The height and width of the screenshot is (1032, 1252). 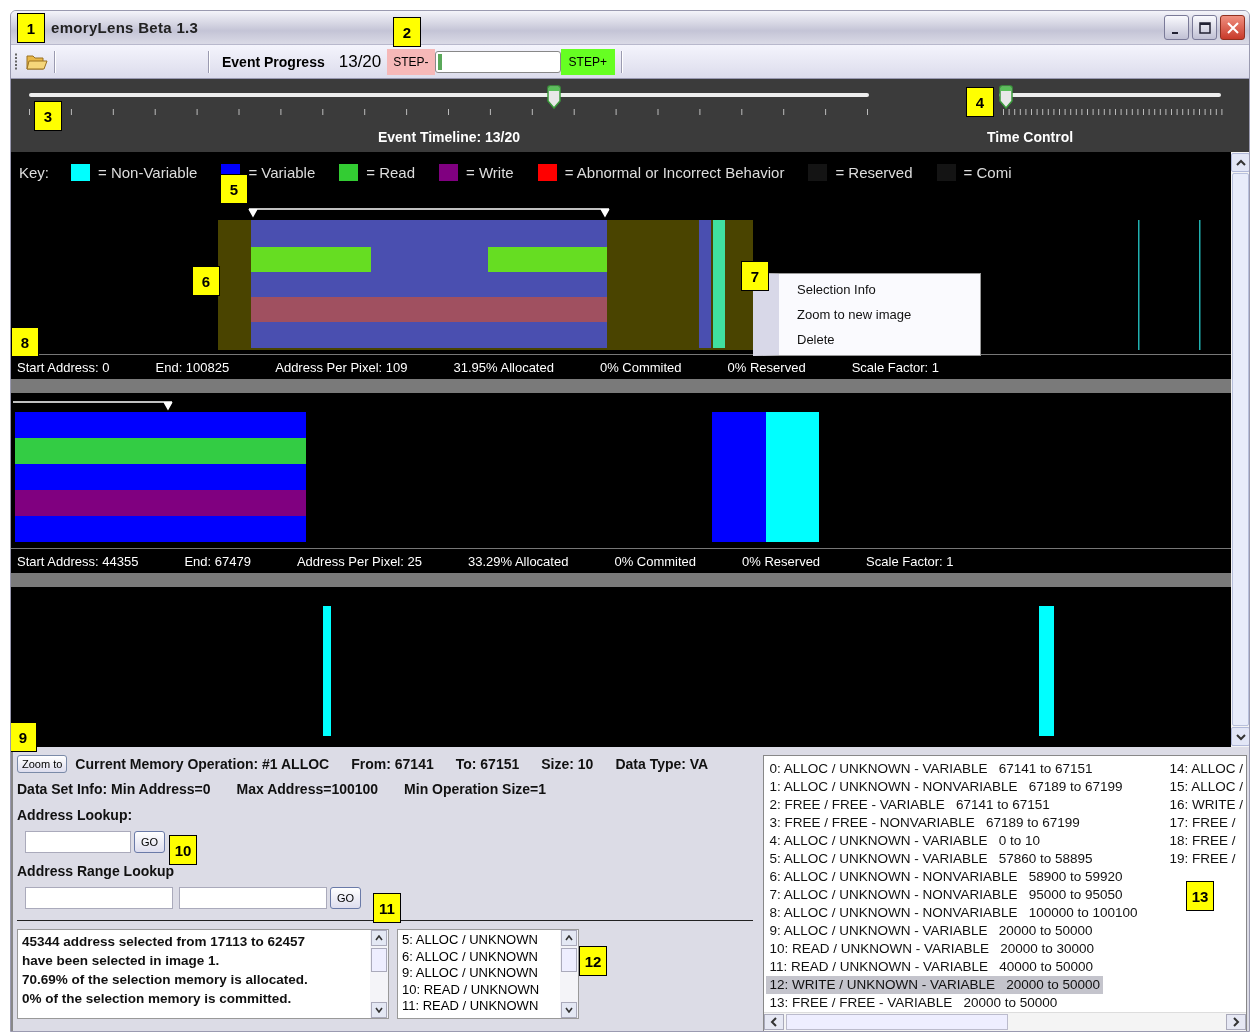 I want to click on scroll-right-icon, so click(x=1236, y=1022).